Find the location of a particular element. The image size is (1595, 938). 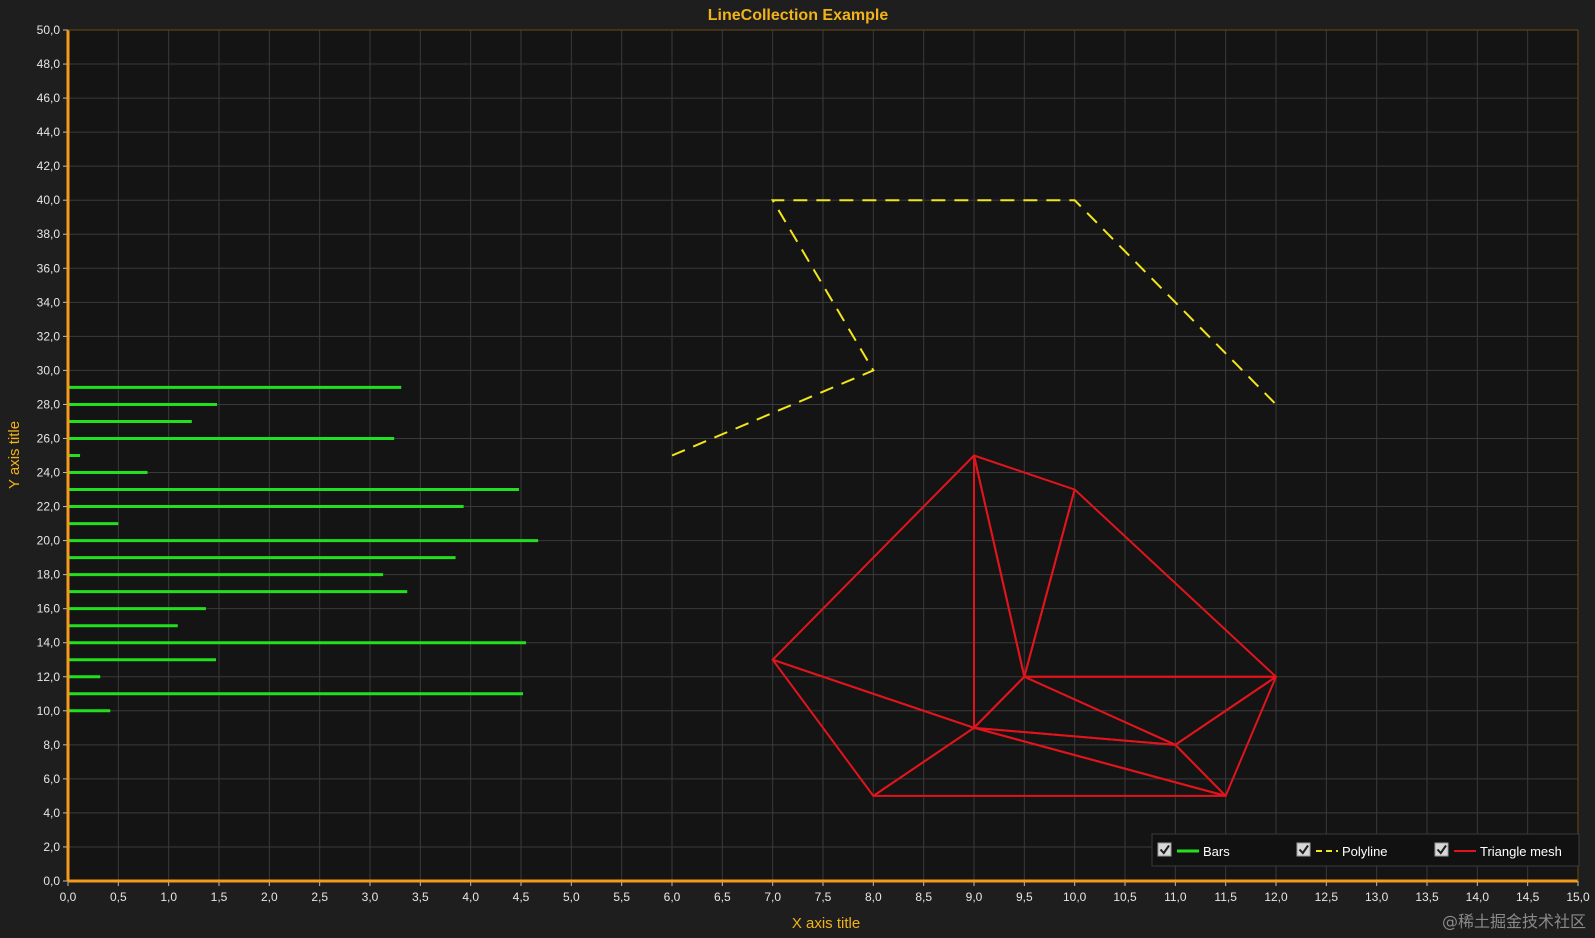

x-tick-label: 4,5 is located at coordinates (521, 897).